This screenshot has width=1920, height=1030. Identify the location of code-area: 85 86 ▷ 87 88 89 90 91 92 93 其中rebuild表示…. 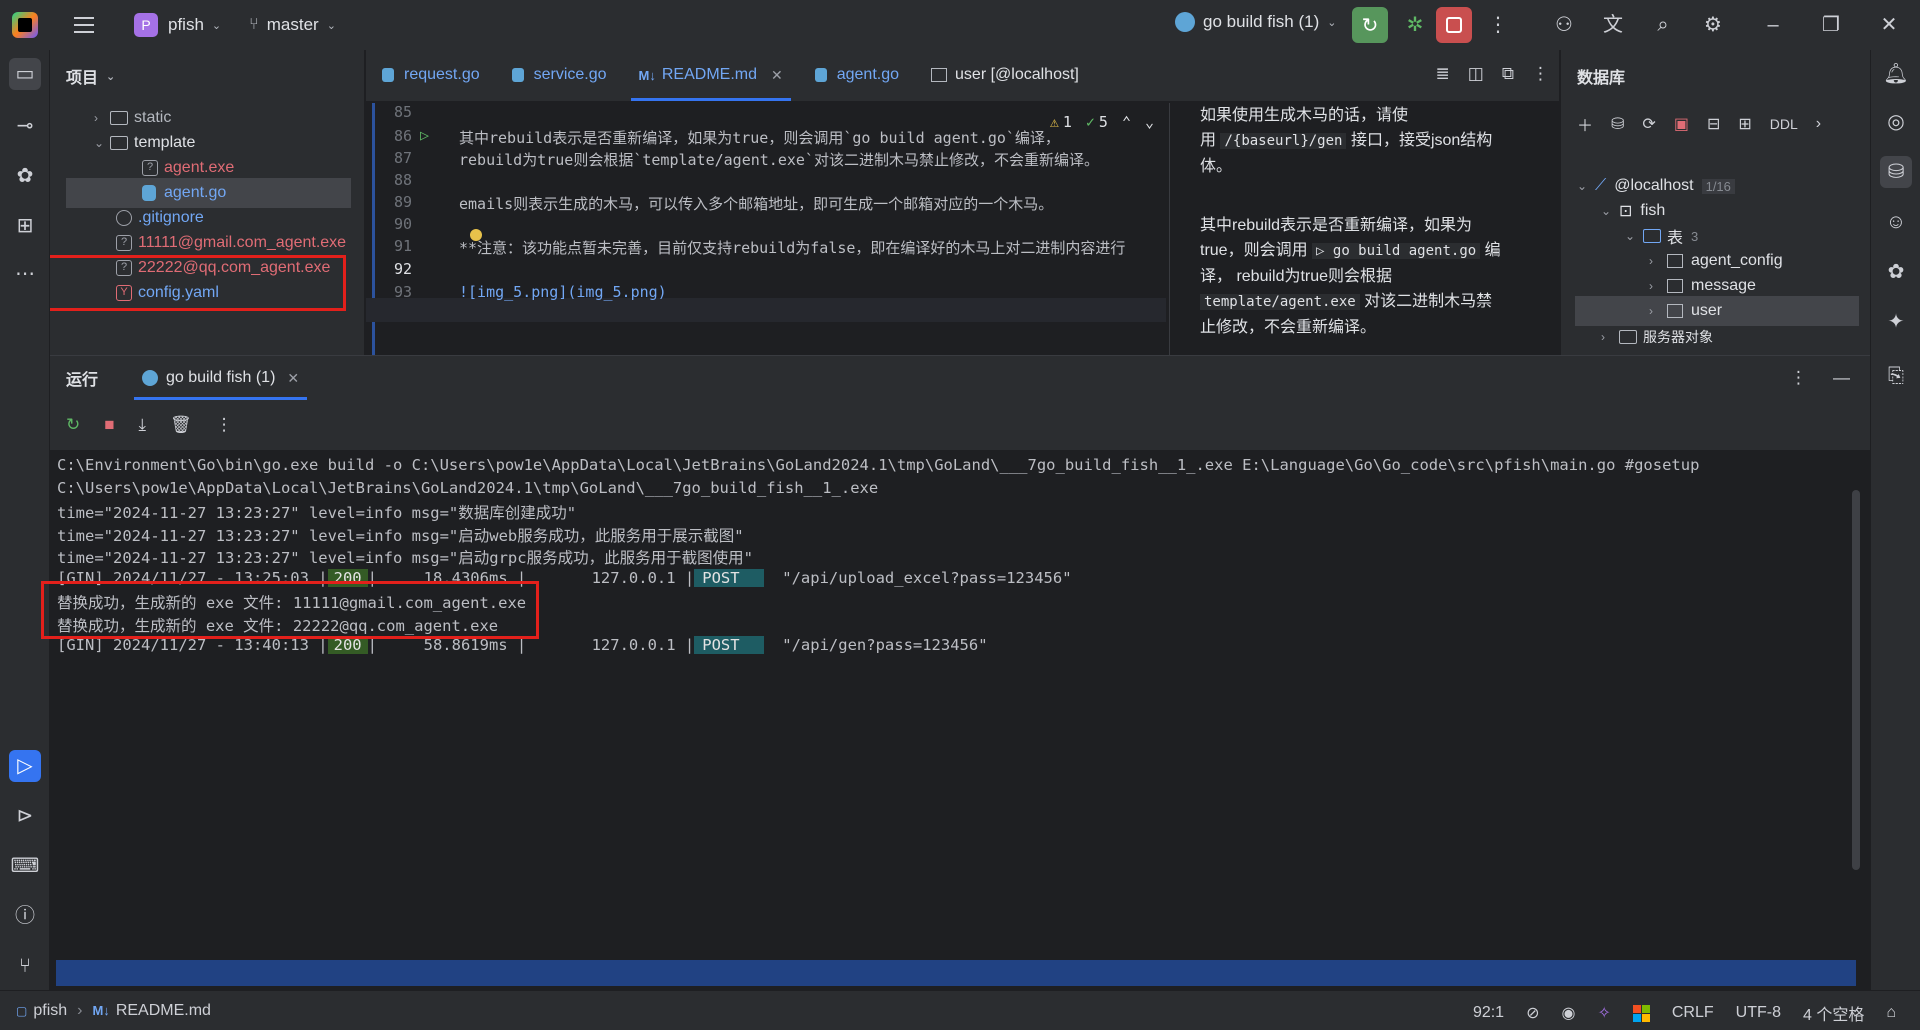
(766, 229).